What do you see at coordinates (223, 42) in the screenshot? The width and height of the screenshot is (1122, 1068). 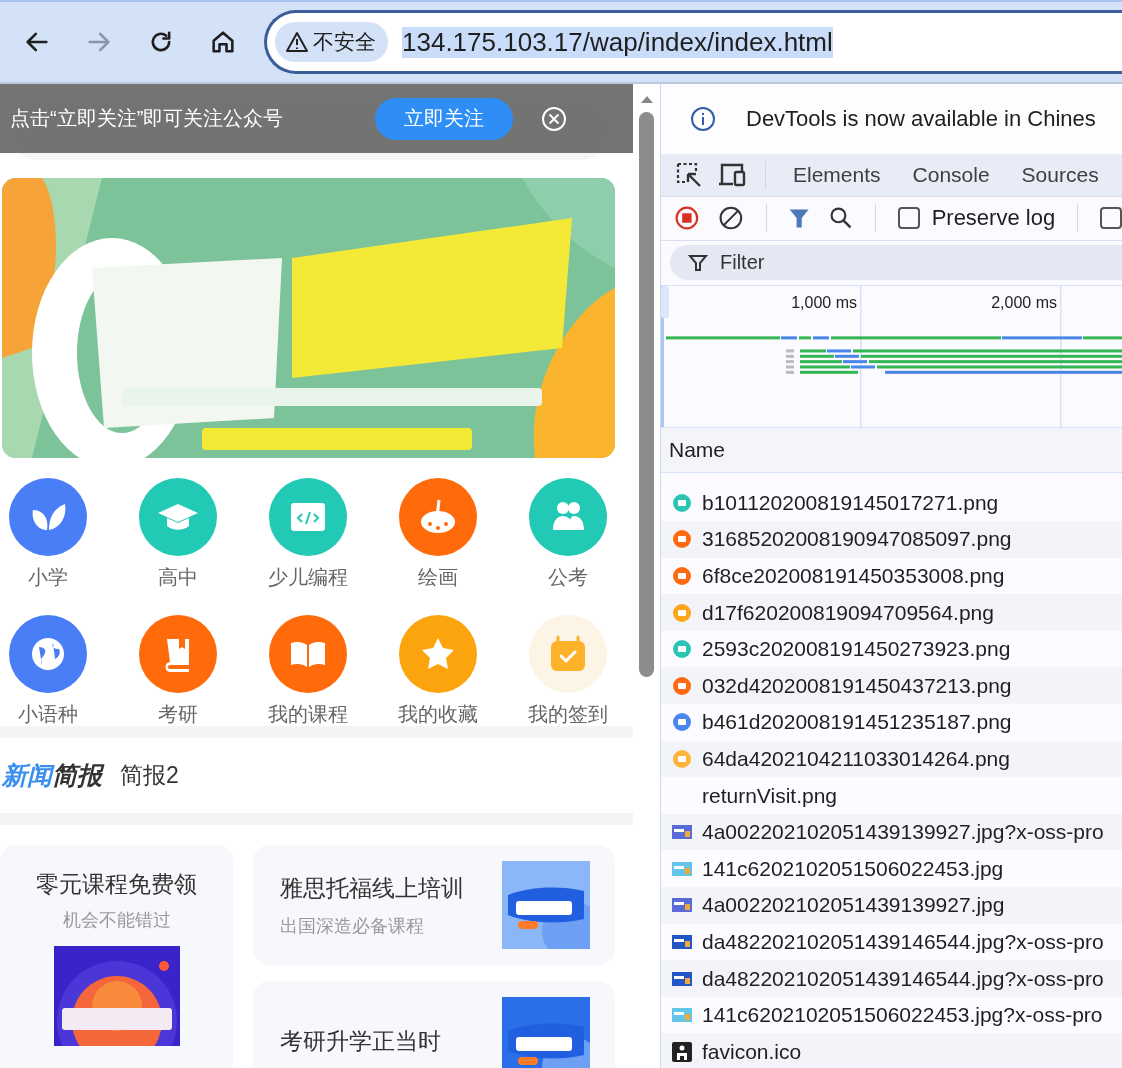 I see `home-icon` at bounding box center [223, 42].